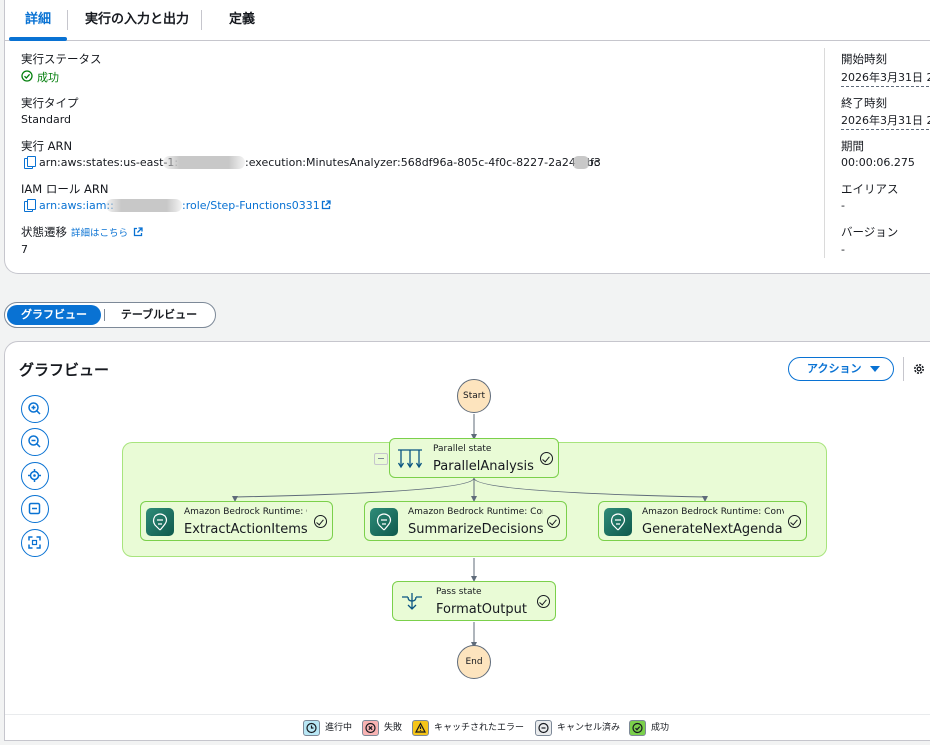 This screenshot has height=745, width=930. Describe the element at coordinates (475, 512) in the screenshot. I see `state-type: Amazon Bedrock Runtime: Con` at that location.